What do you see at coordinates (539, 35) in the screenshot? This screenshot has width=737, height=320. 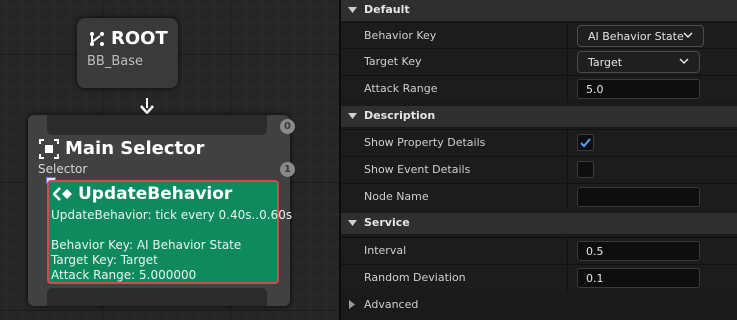 I see `property-behavior-key: Behavior Key AI Behavior State` at bounding box center [539, 35].